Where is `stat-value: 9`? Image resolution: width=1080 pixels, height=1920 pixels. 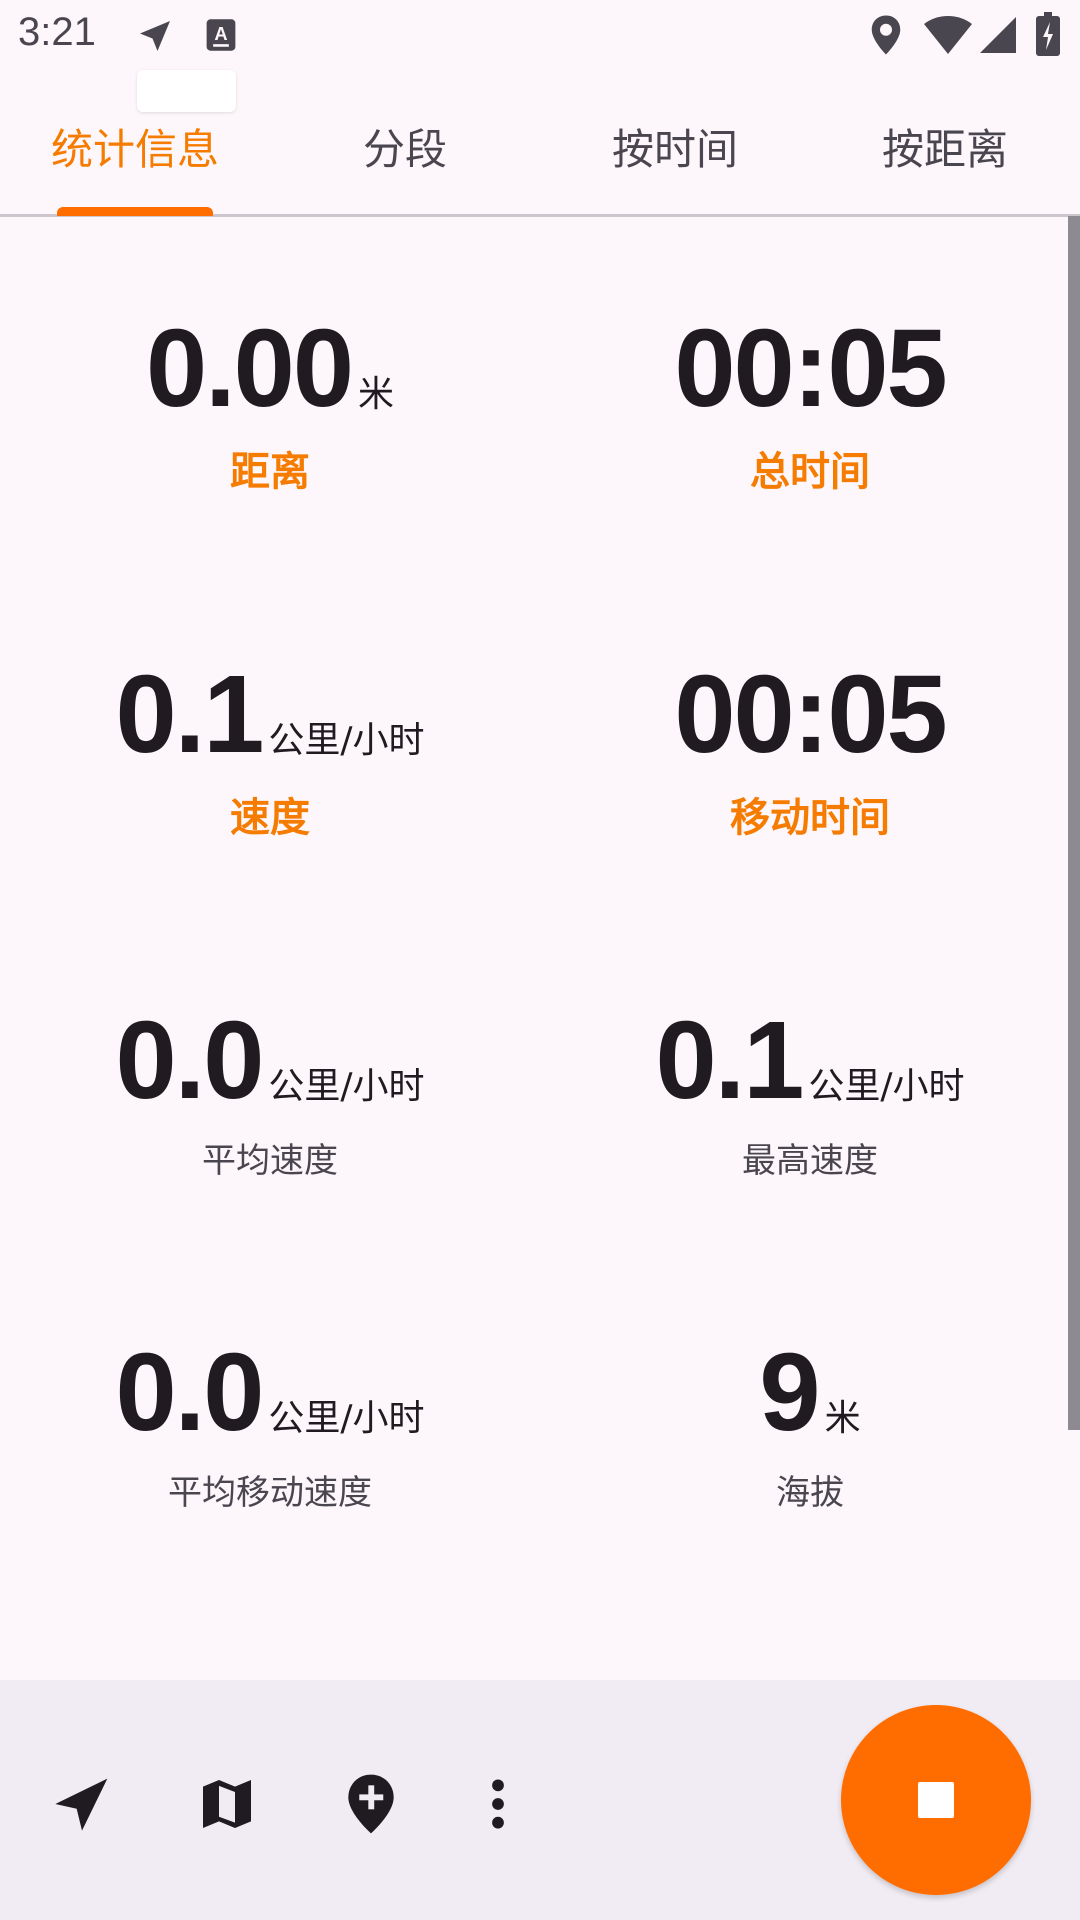
stat-value: 9 is located at coordinates (789, 1392).